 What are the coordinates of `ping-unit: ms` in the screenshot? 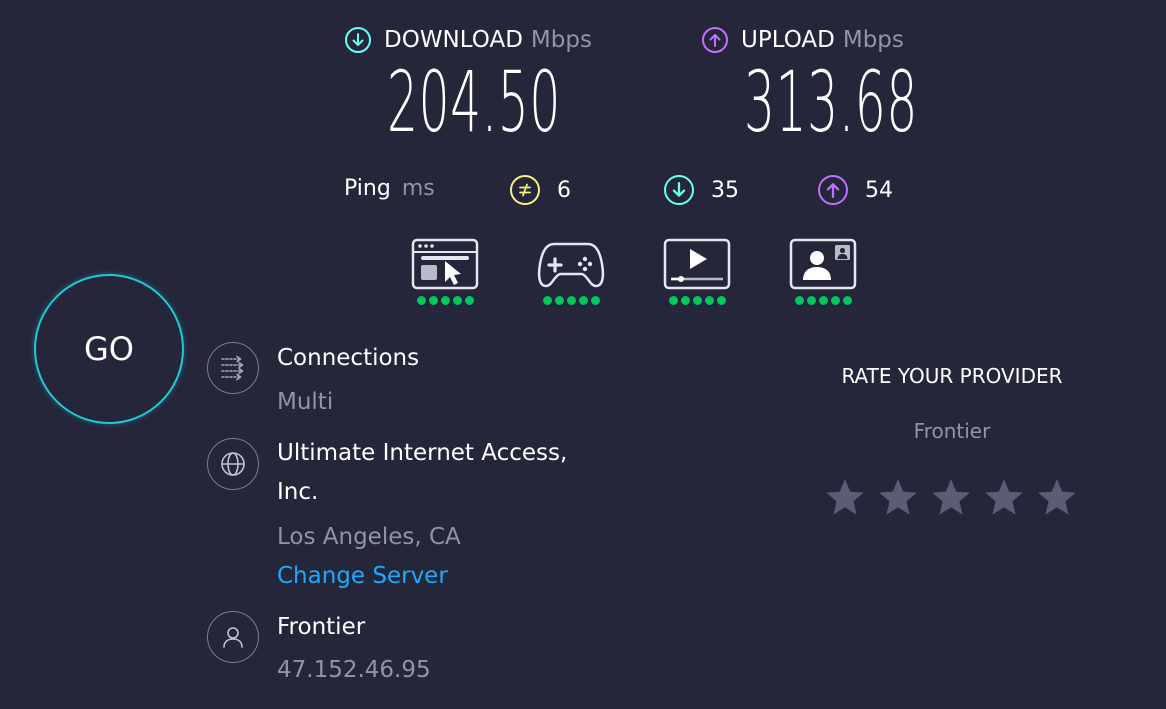 It's located at (418, 188).